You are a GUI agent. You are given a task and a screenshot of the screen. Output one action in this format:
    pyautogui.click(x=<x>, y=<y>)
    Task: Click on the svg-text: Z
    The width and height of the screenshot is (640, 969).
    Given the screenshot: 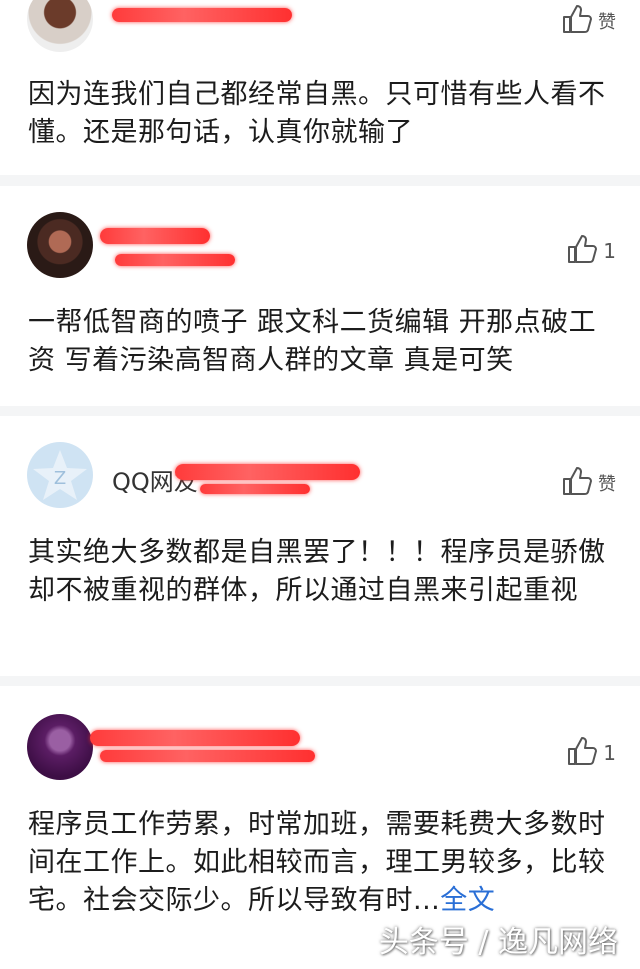 What is the action you would take?
    pyautogui.click(x=60, y=478)
    